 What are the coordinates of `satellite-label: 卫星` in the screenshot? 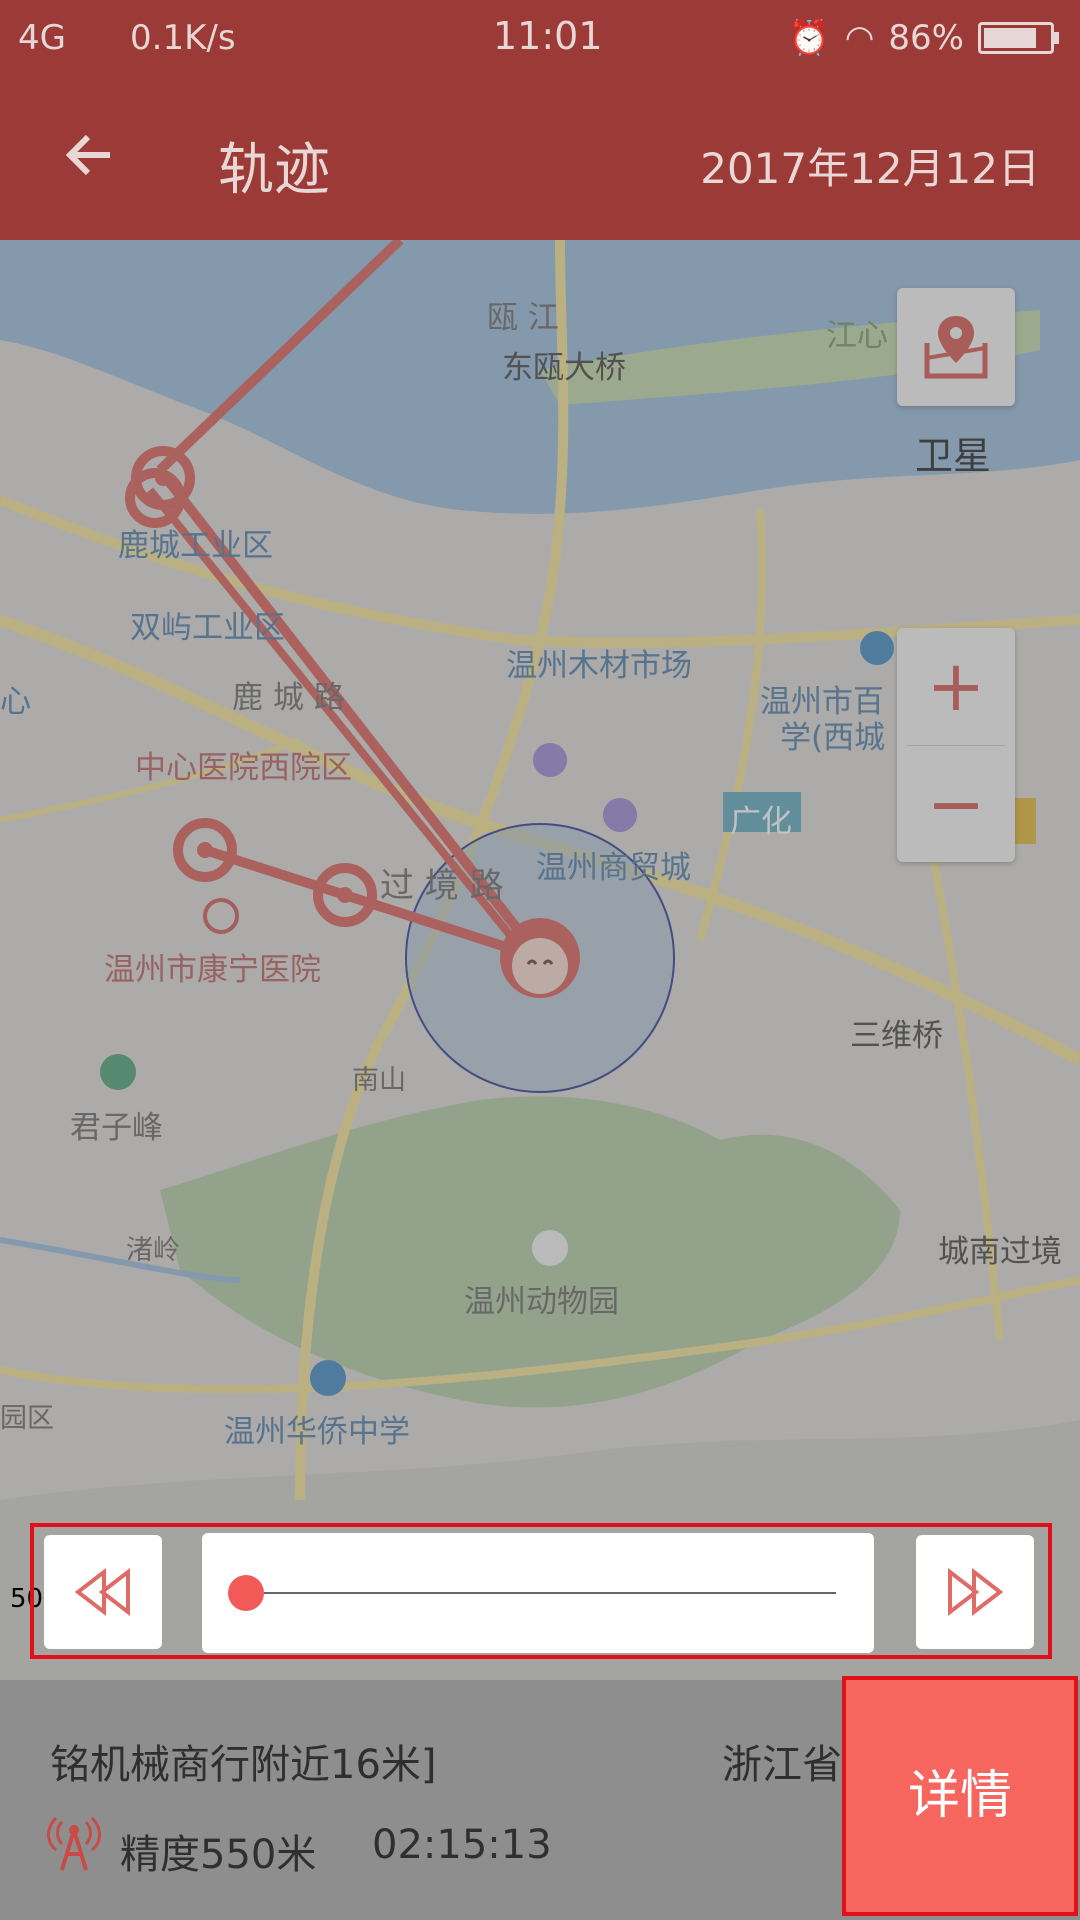 It's located at (953, 456).